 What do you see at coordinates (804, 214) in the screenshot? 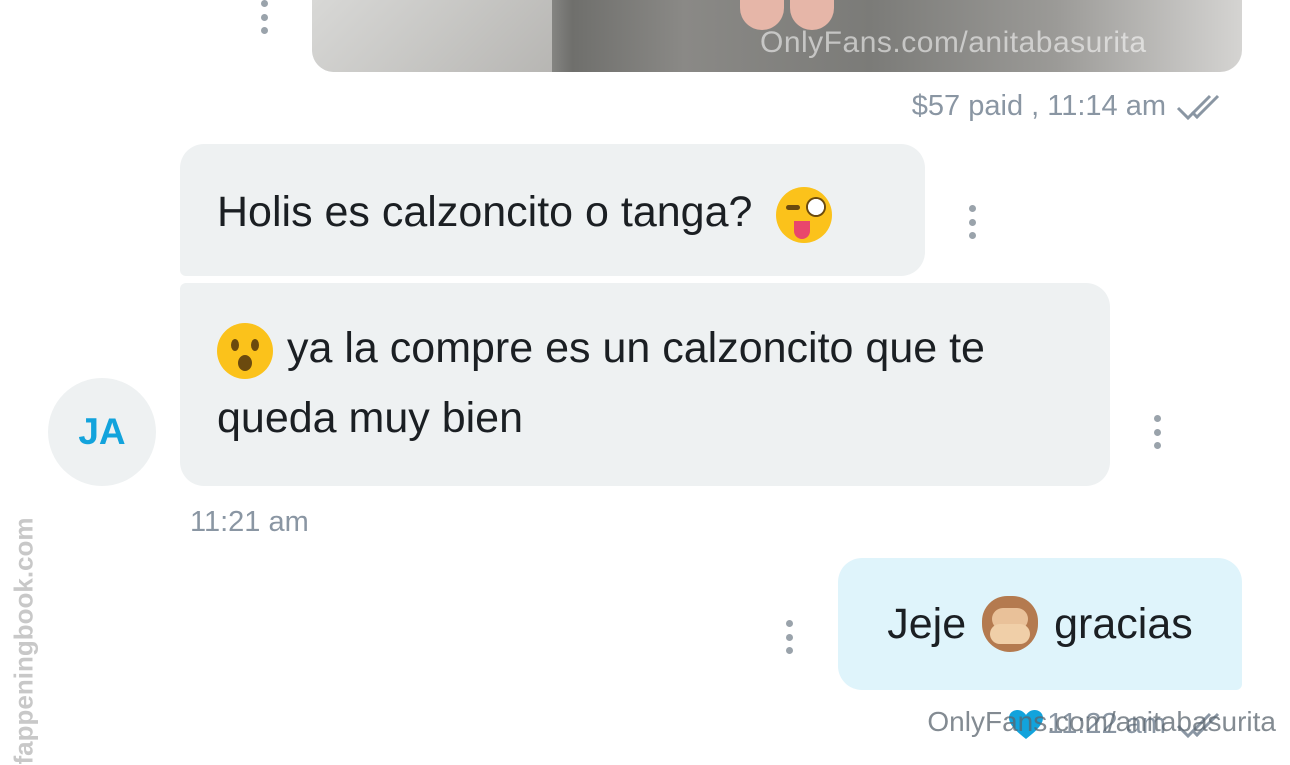
I see `winking-face-with-tongue-icon` at bounding box center [804, 214].